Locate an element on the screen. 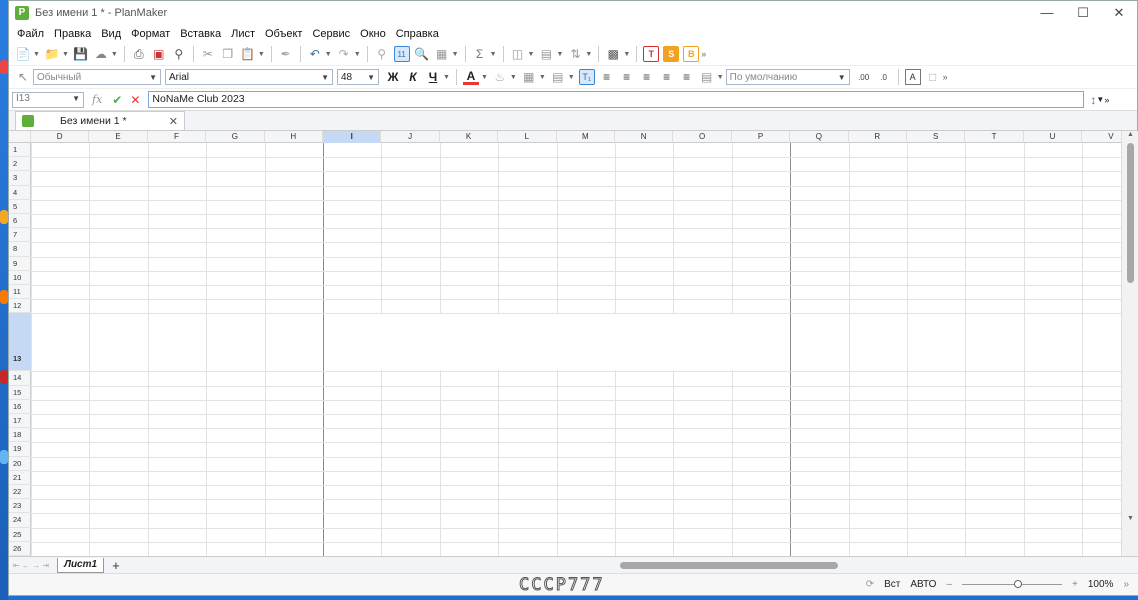  default-combo: По умолчанию ▼ is located at coordinates (787, 77).